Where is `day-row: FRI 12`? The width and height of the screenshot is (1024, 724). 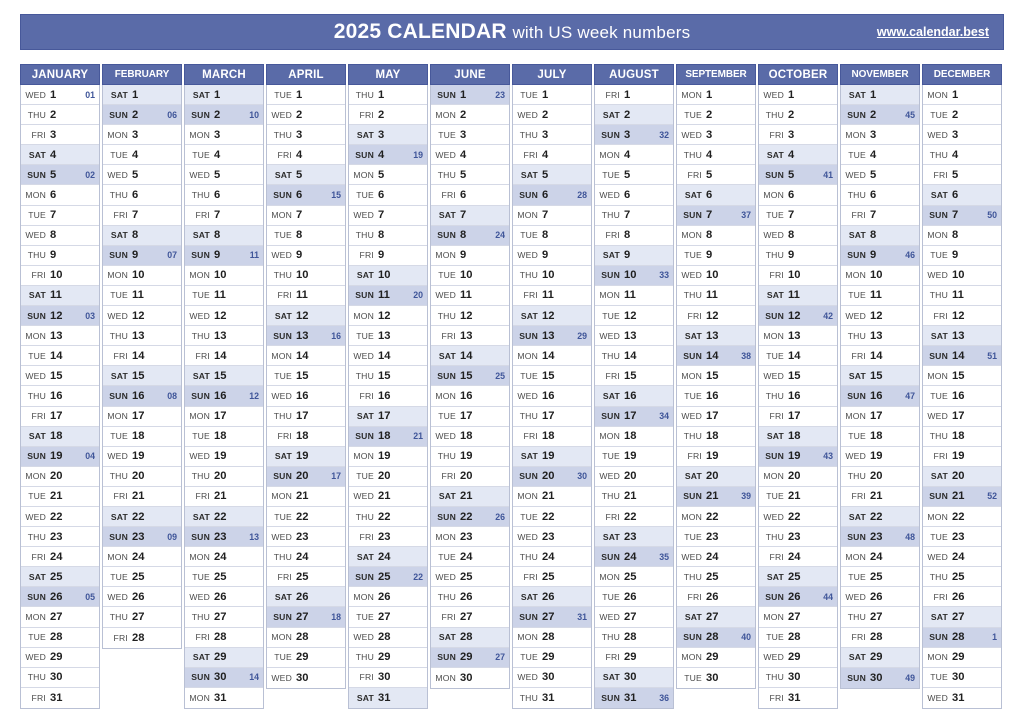 day-row: FRI 12 is located at coordinates (962, 316).